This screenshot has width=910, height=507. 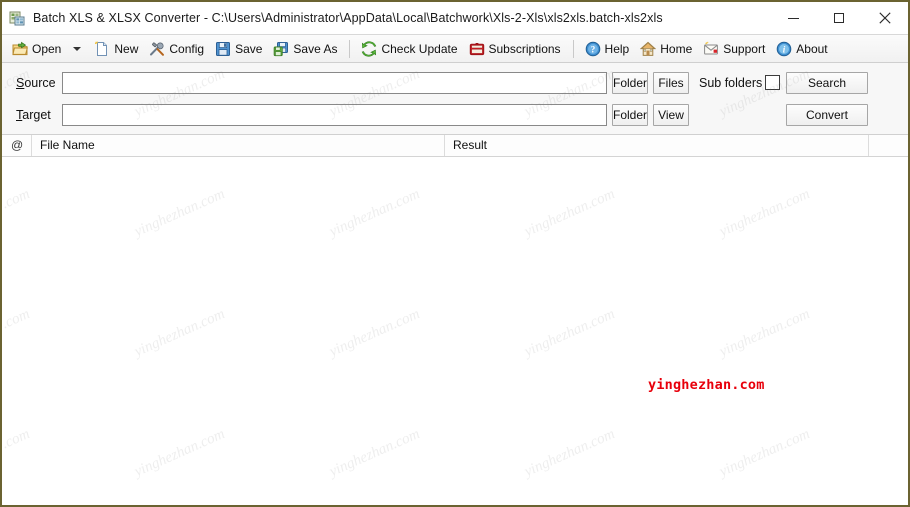 I want to click on toolbar-save-as-button: Save As, so click(x=305, y=49).